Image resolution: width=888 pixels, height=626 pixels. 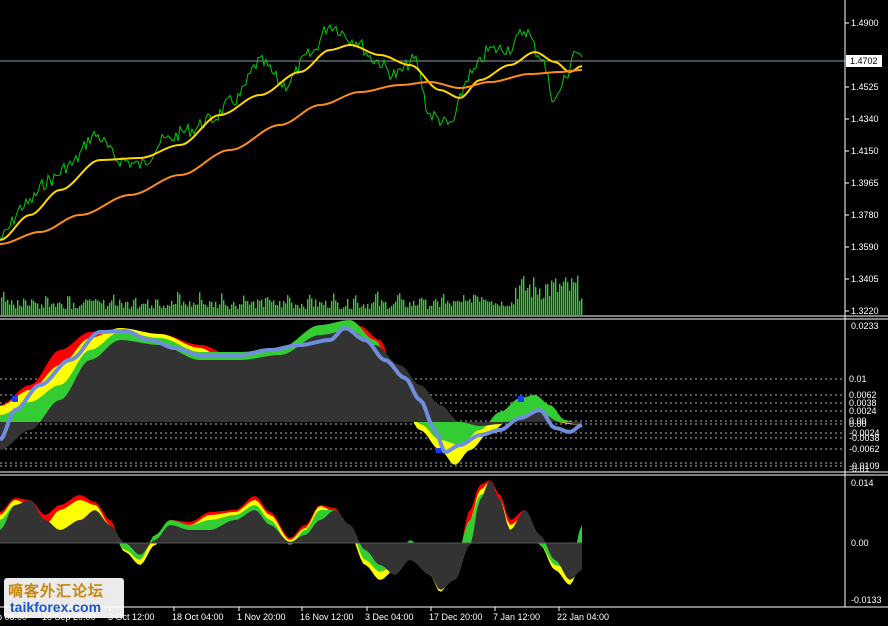 I want to click on time-label: 18 Oct 04:00, so click(x=198, y=617).